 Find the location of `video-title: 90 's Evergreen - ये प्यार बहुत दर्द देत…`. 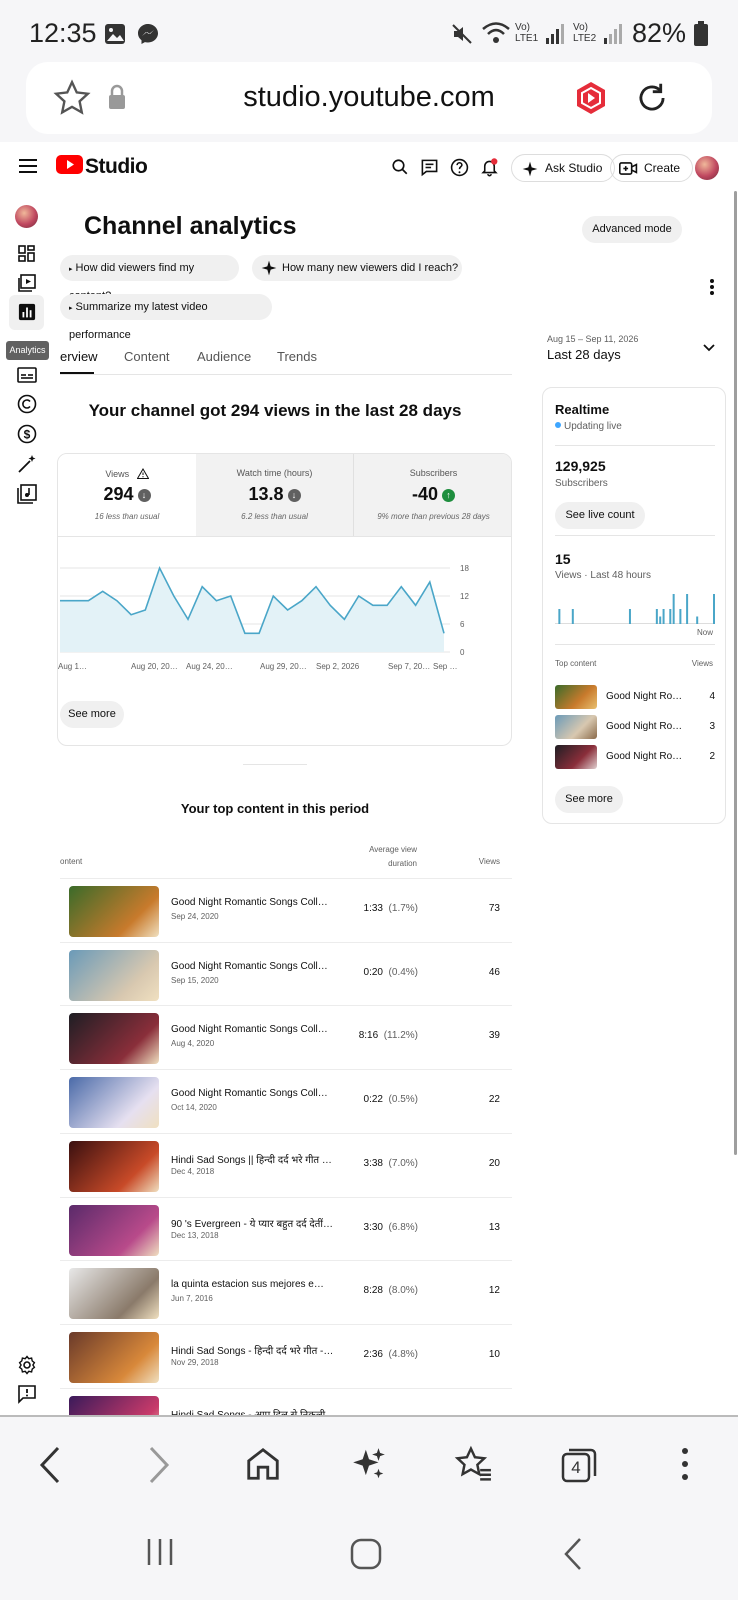

video-title: 90 's Evergreen - ये प्यार बहुत दर्द देत… is located at coordinates (256, 1223).